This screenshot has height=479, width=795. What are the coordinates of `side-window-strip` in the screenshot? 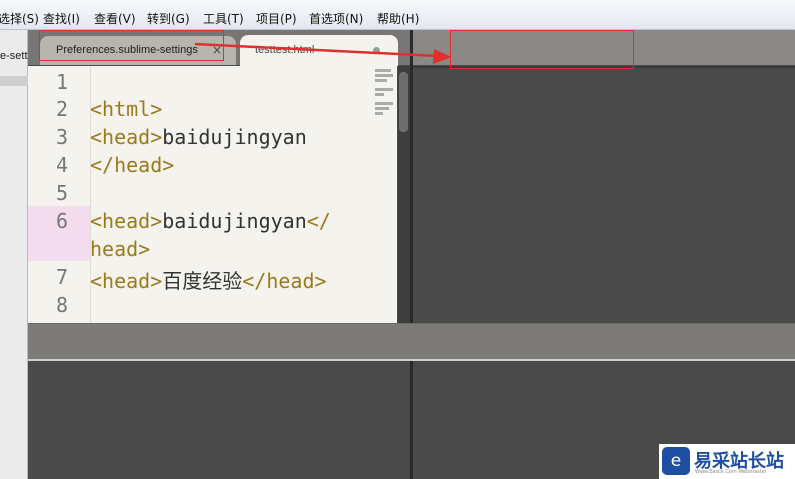 It's located at (14, 254).